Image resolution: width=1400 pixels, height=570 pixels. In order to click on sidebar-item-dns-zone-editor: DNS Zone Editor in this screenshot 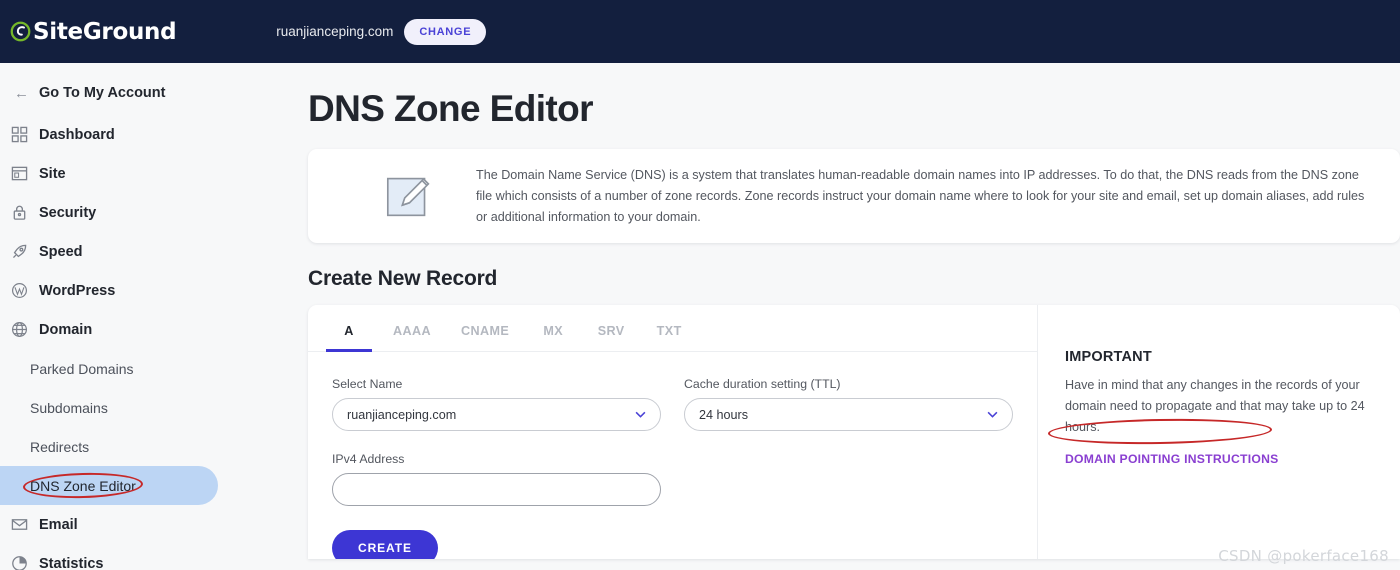, I will do `click(109, 485)`.